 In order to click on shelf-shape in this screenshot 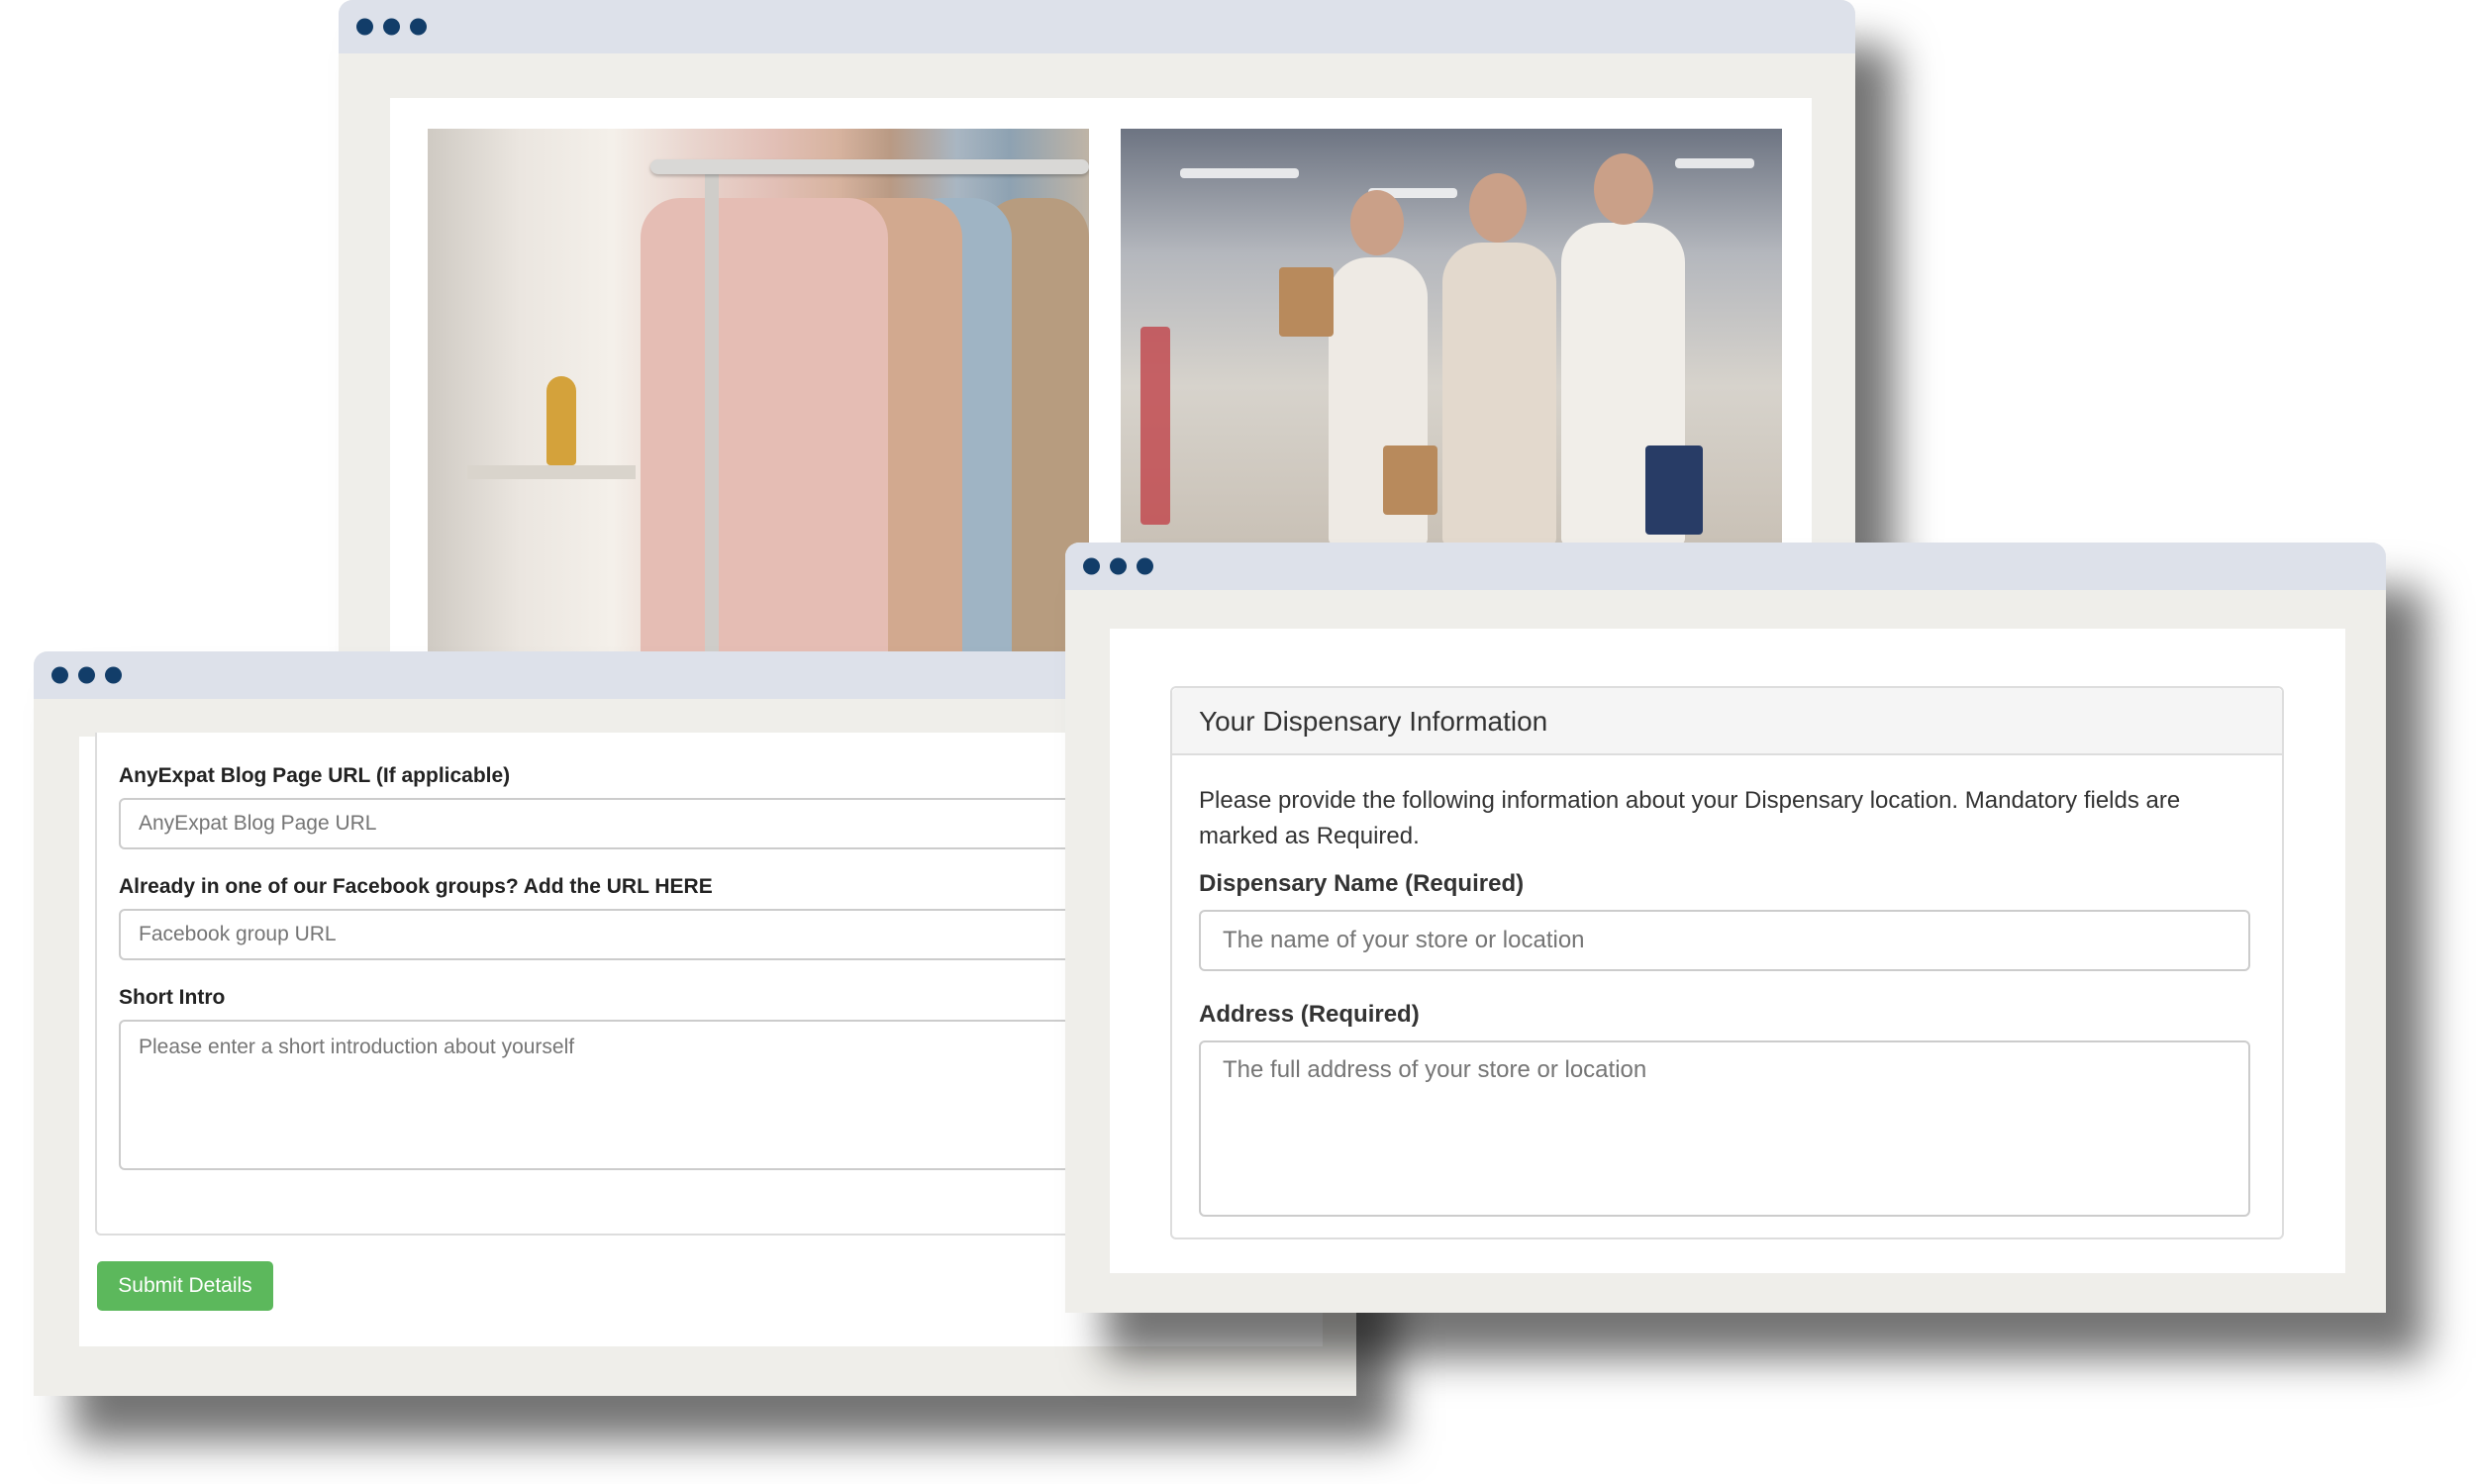, I will do `click(551, 472)`.